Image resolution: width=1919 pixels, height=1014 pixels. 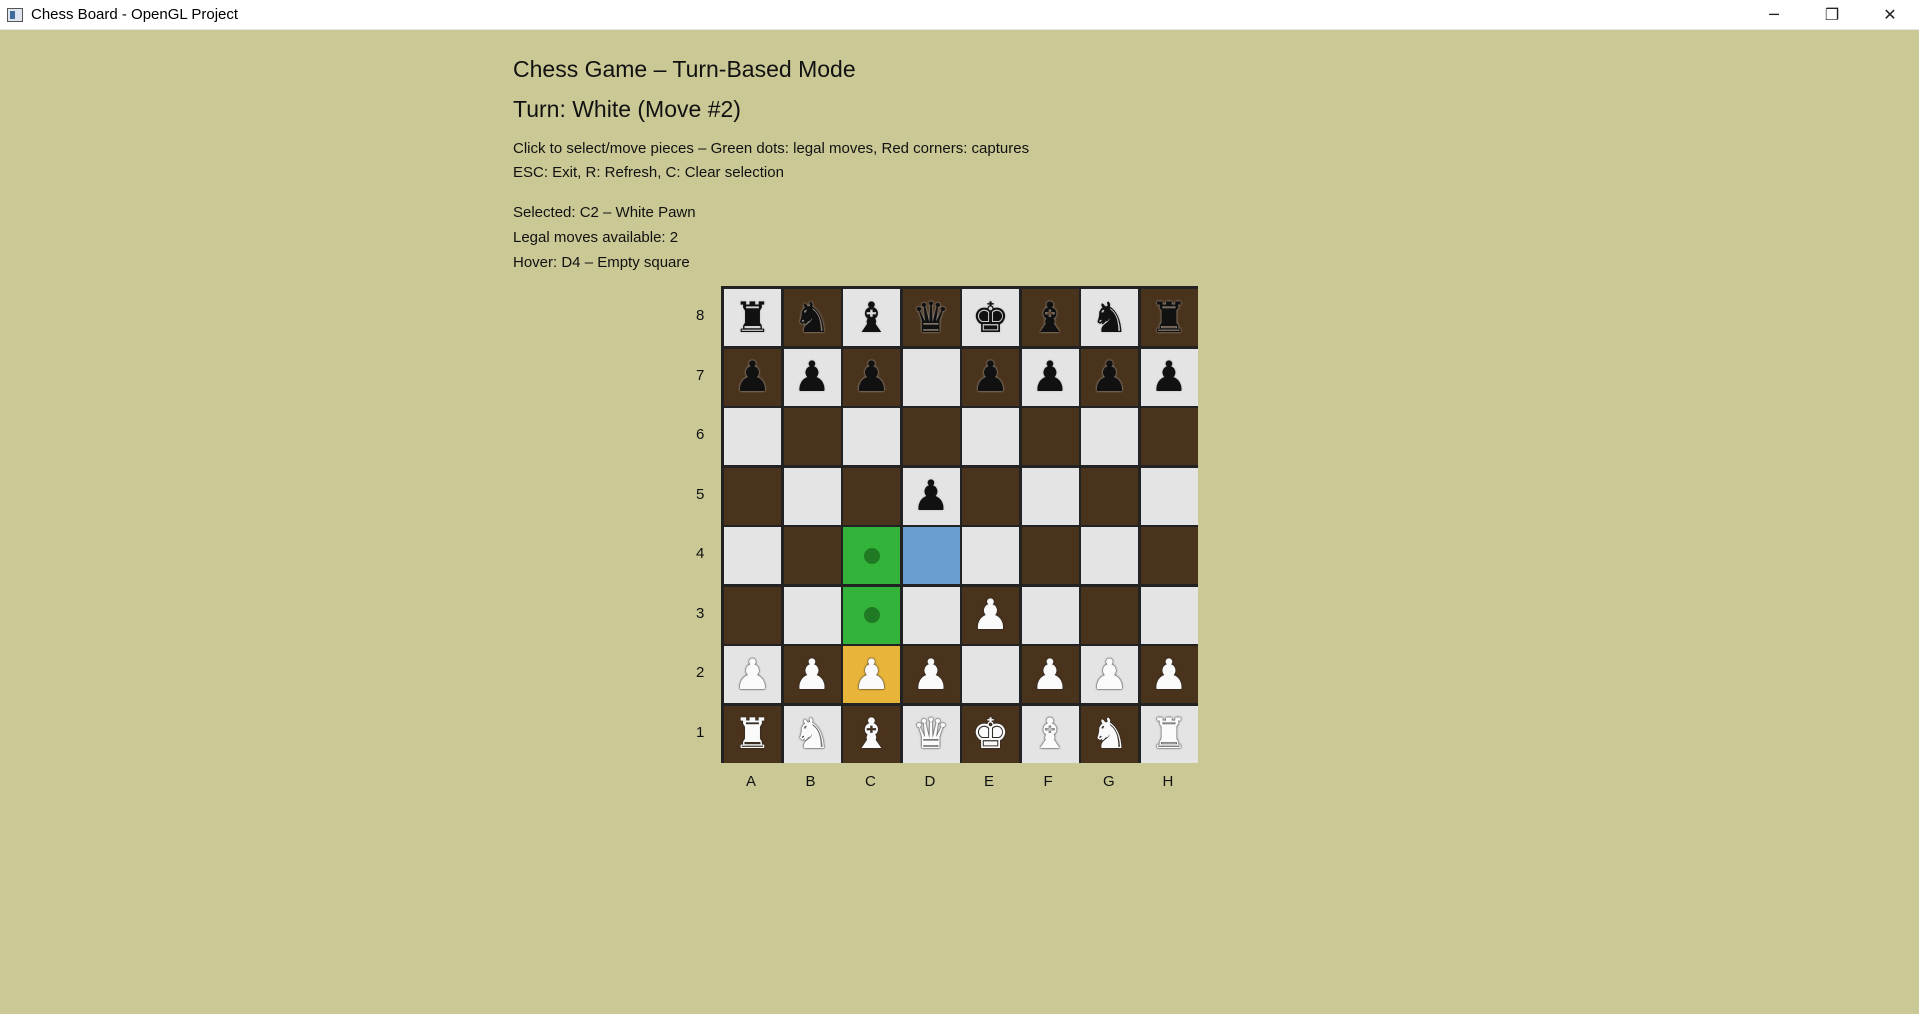 I want to click on chess-board: ♜ ♞ ♝ ♛ ♚ ♝ ♞ ♜ ♟ ♟ ♟ ♟ ♟ ♟ ♟ ♟ ♟ ♟ ♟ ♟ ♟ ♟ ♟ ♟ ♜ ♞ ♝ ♛ ♚ ♝ ♞ ♜, so click(x=959, y=524).